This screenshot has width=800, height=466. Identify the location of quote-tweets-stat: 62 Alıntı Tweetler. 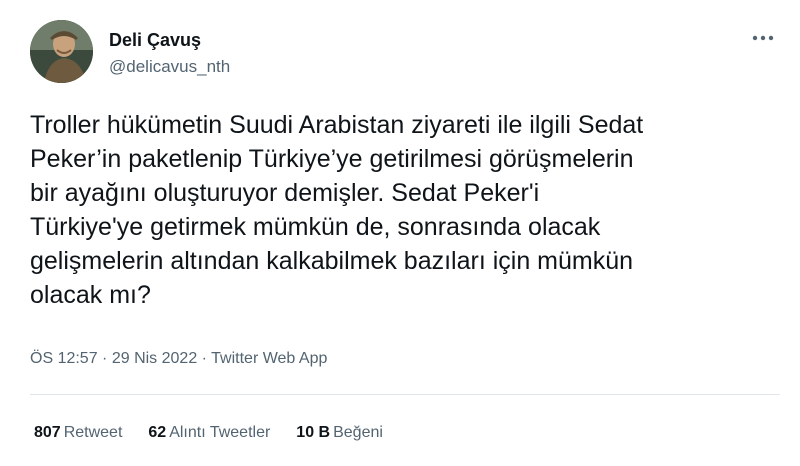
(209, 433).